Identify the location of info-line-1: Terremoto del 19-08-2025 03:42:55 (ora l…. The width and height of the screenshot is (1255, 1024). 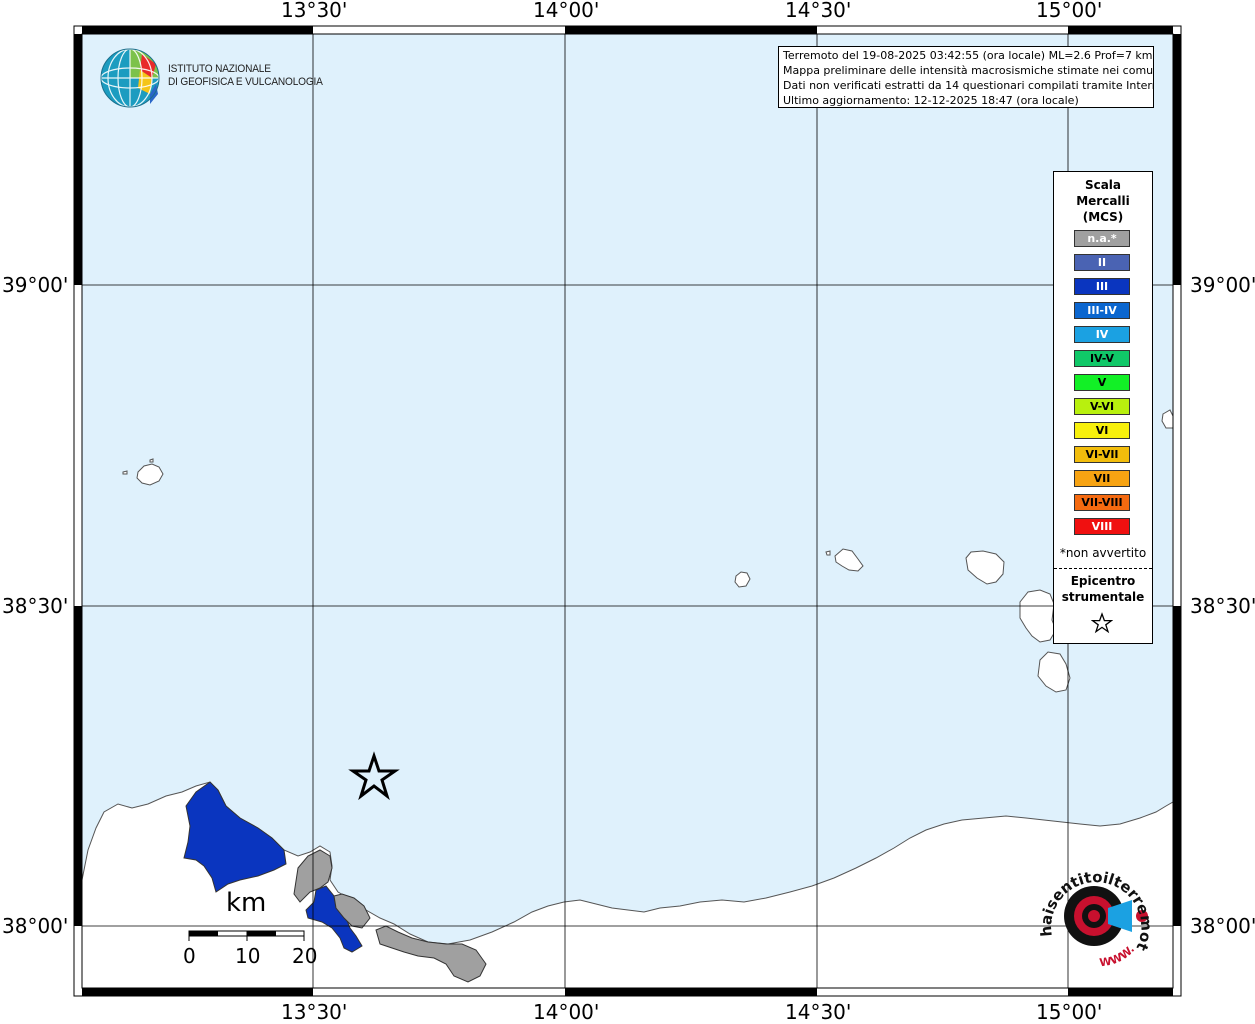
(968, 55).